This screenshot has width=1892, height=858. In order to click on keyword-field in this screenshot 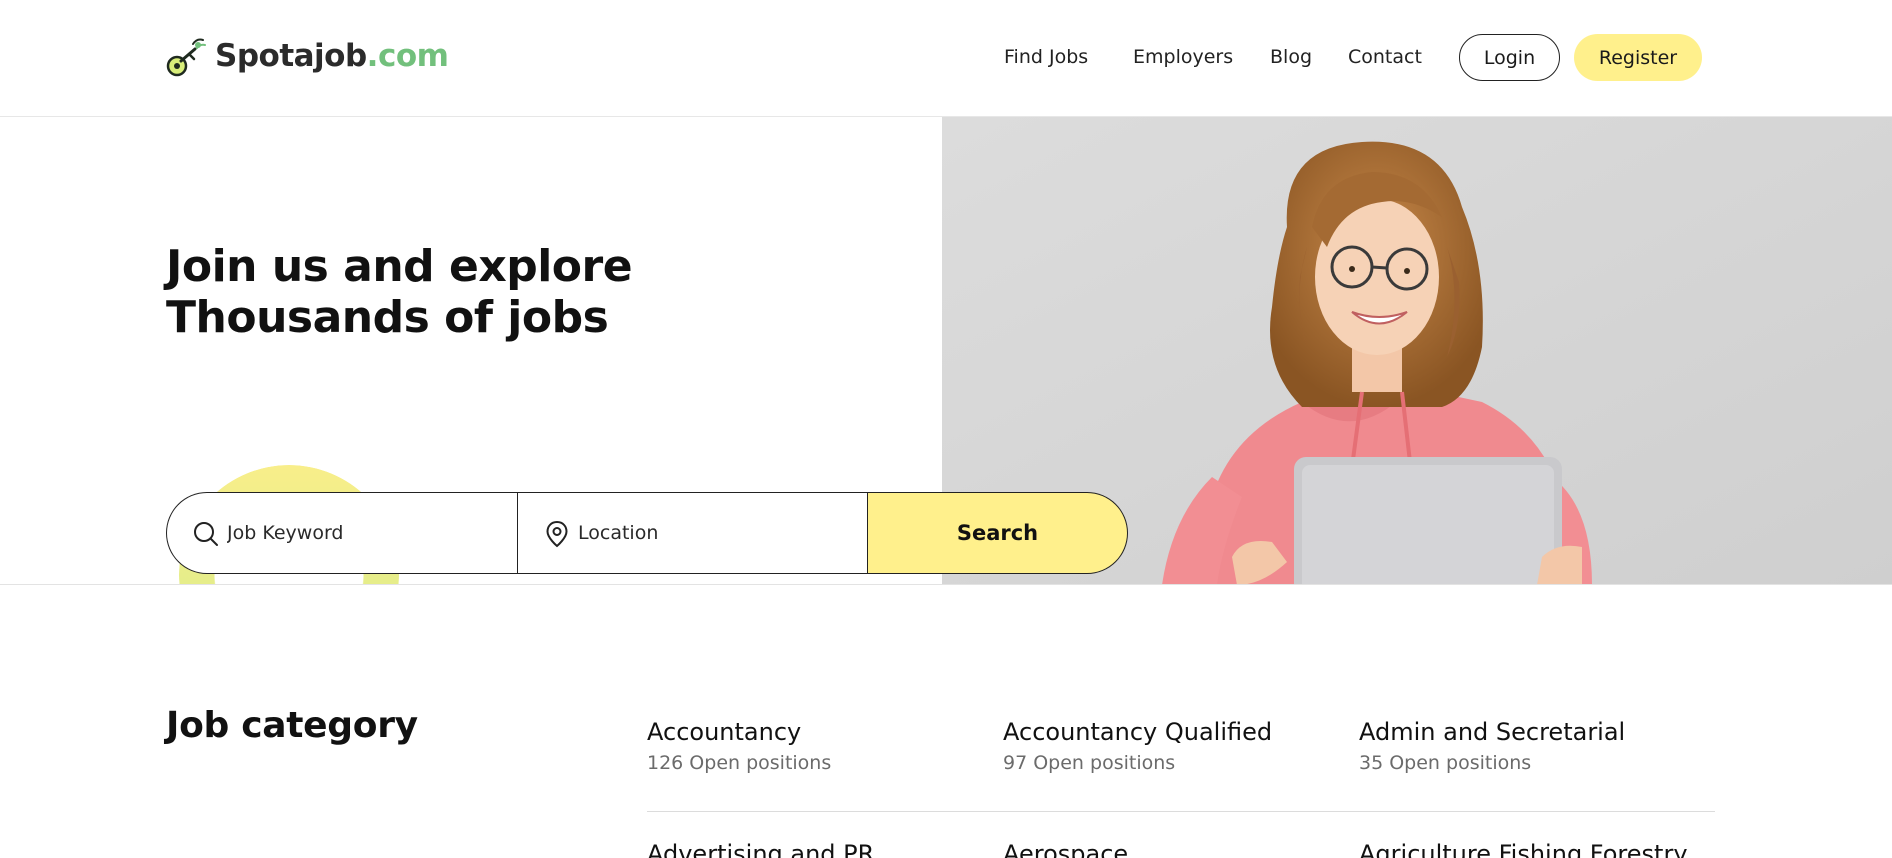, I will do `click(341, 533)`.